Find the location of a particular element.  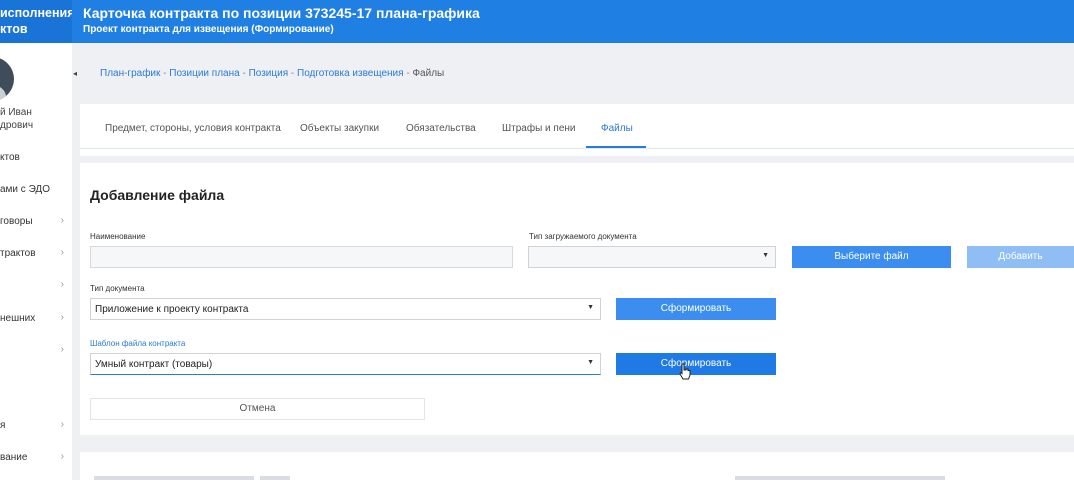

tabs-divider is located at coordinates (577, 148).